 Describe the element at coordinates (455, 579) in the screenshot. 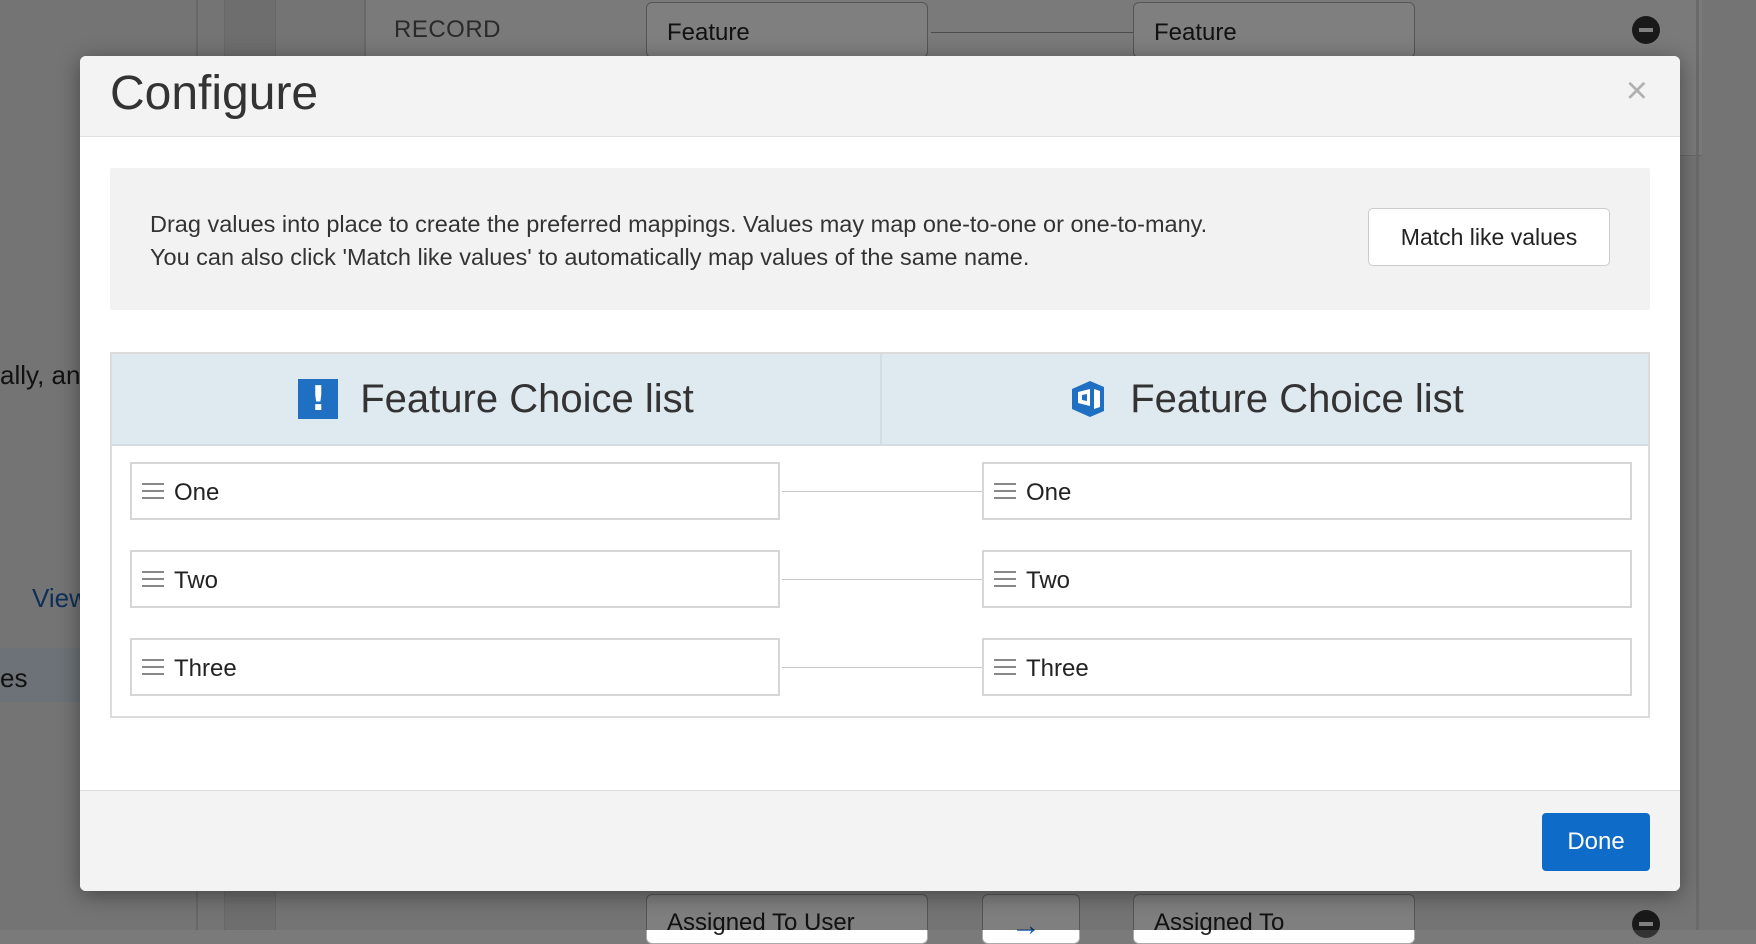

I see `left-value-item: Two` at that location.